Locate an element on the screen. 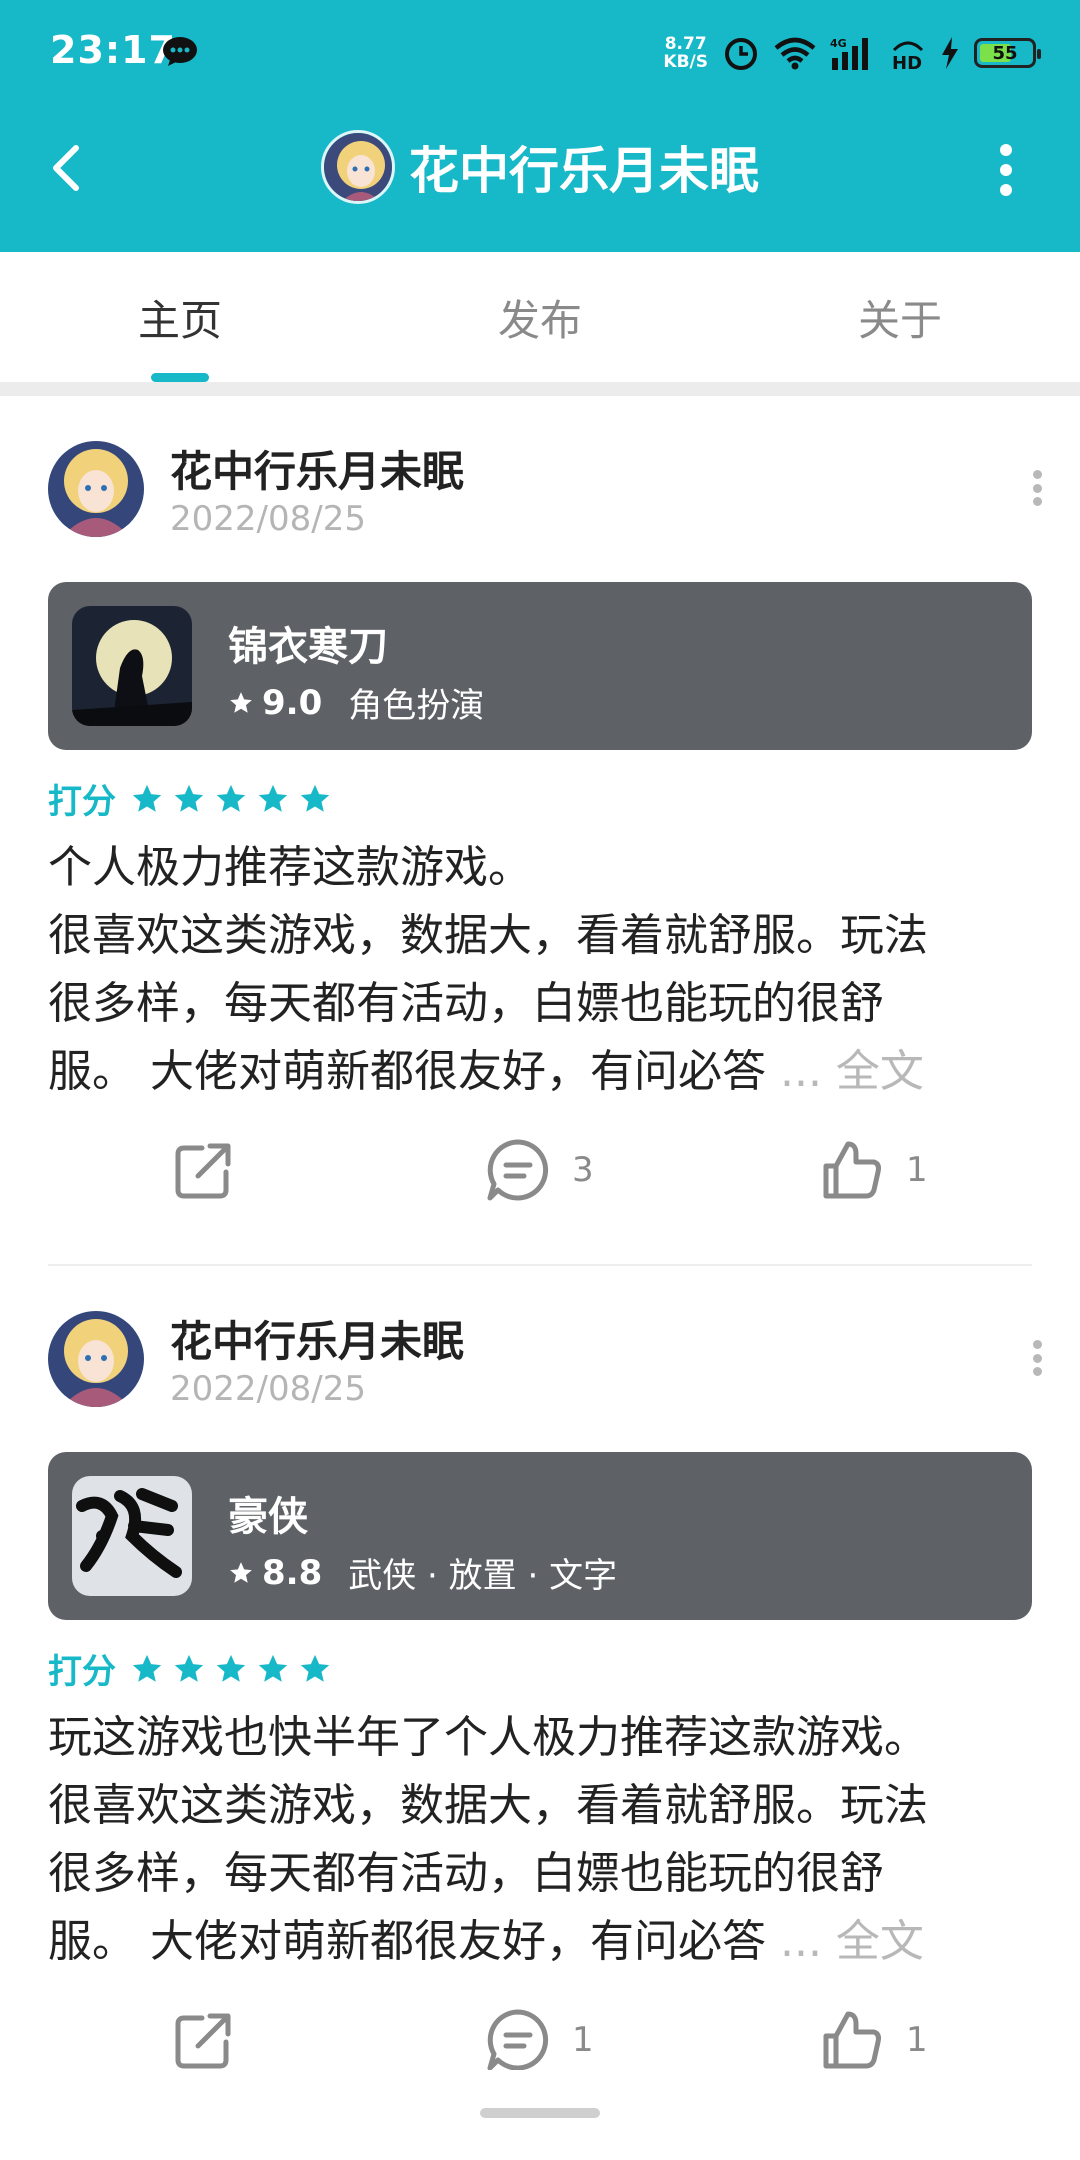  post-actions: 3 1 is located at coordinates (540, 1183).